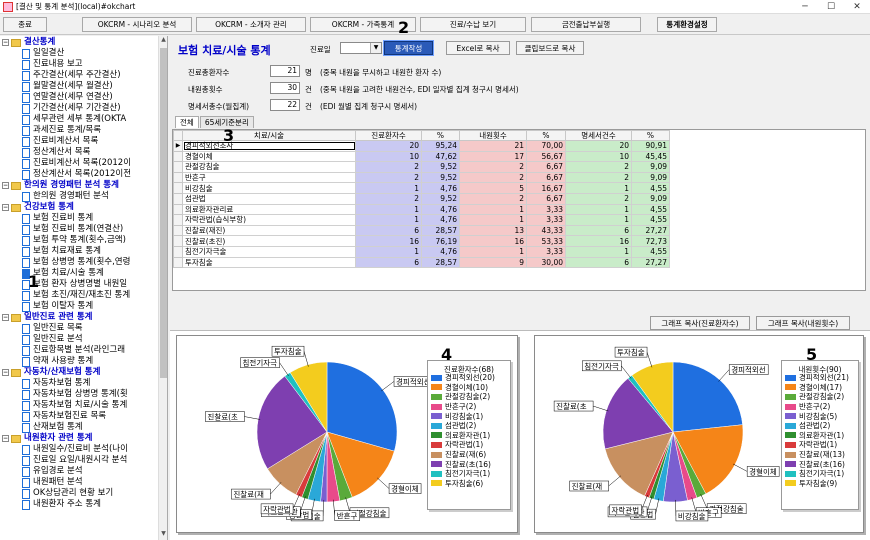  Describe the element at coordinates (831, 7) in the screenshot. I see `maximize-button: ☐` at that location.